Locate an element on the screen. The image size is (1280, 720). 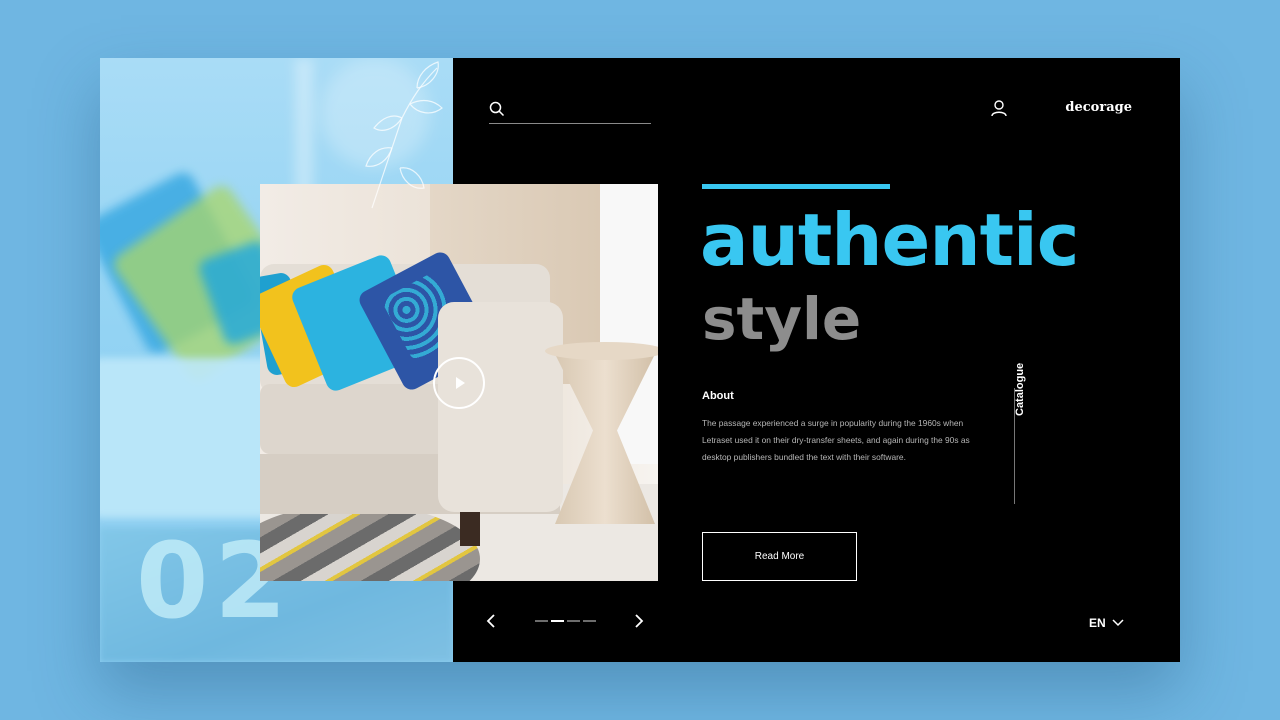
read-more-button: Read More is located at coordinates (779, 556).